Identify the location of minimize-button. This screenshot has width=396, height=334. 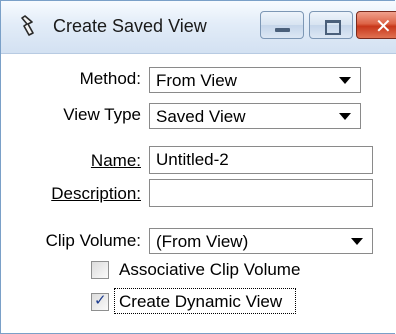
(282, 25).